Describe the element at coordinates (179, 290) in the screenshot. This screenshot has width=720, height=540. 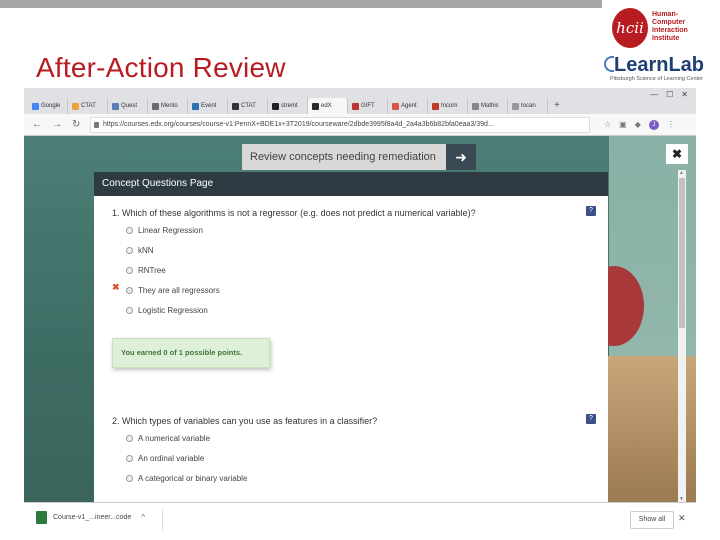
I see `answer-option-label: They are all regressors` at that location.